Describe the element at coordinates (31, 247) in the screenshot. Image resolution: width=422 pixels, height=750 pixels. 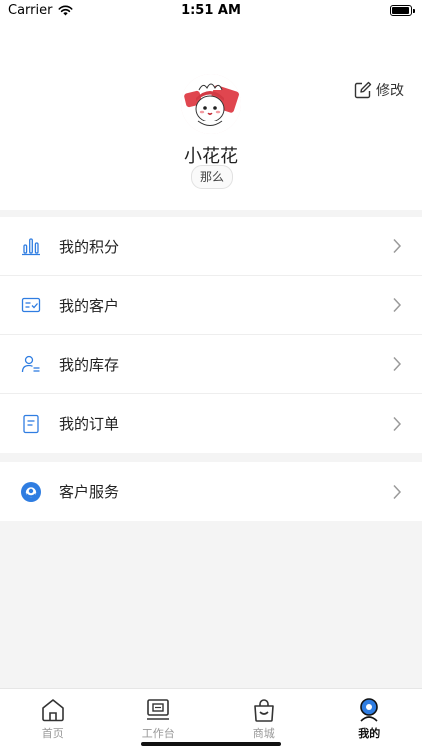
I see `bar-chart-icon` at that location.